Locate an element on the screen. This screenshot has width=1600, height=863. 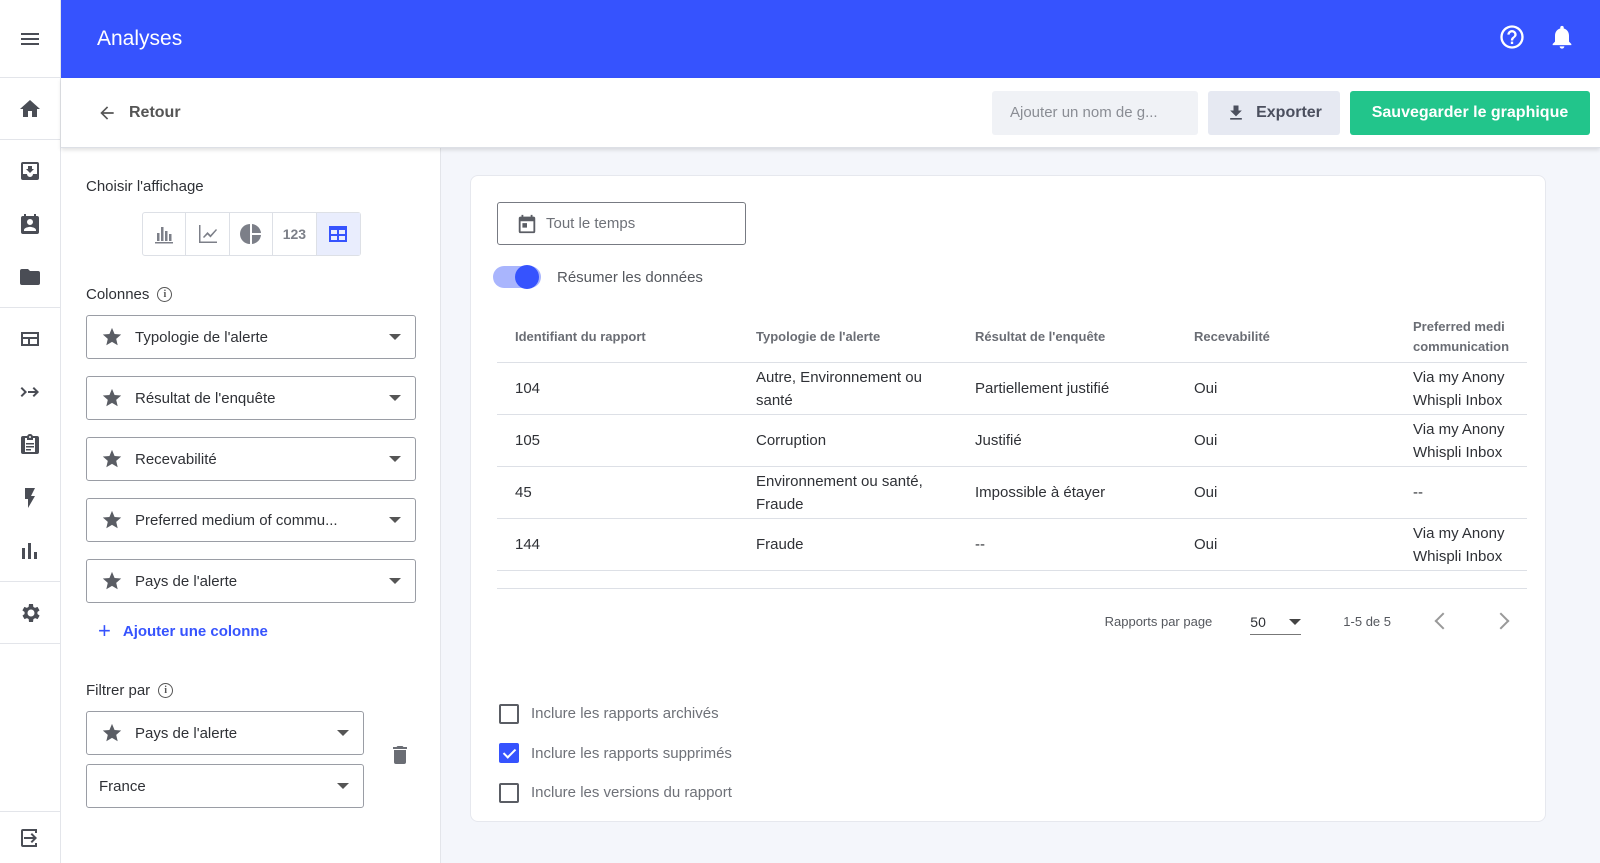
filter-field-select: Pays de l'alerte is located at coordinates (225, 733).